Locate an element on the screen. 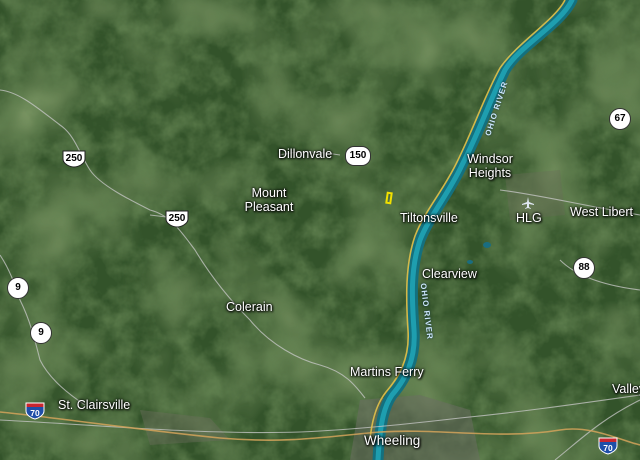  interstate-70-shield: 70 is located at coordinates (35, 411).